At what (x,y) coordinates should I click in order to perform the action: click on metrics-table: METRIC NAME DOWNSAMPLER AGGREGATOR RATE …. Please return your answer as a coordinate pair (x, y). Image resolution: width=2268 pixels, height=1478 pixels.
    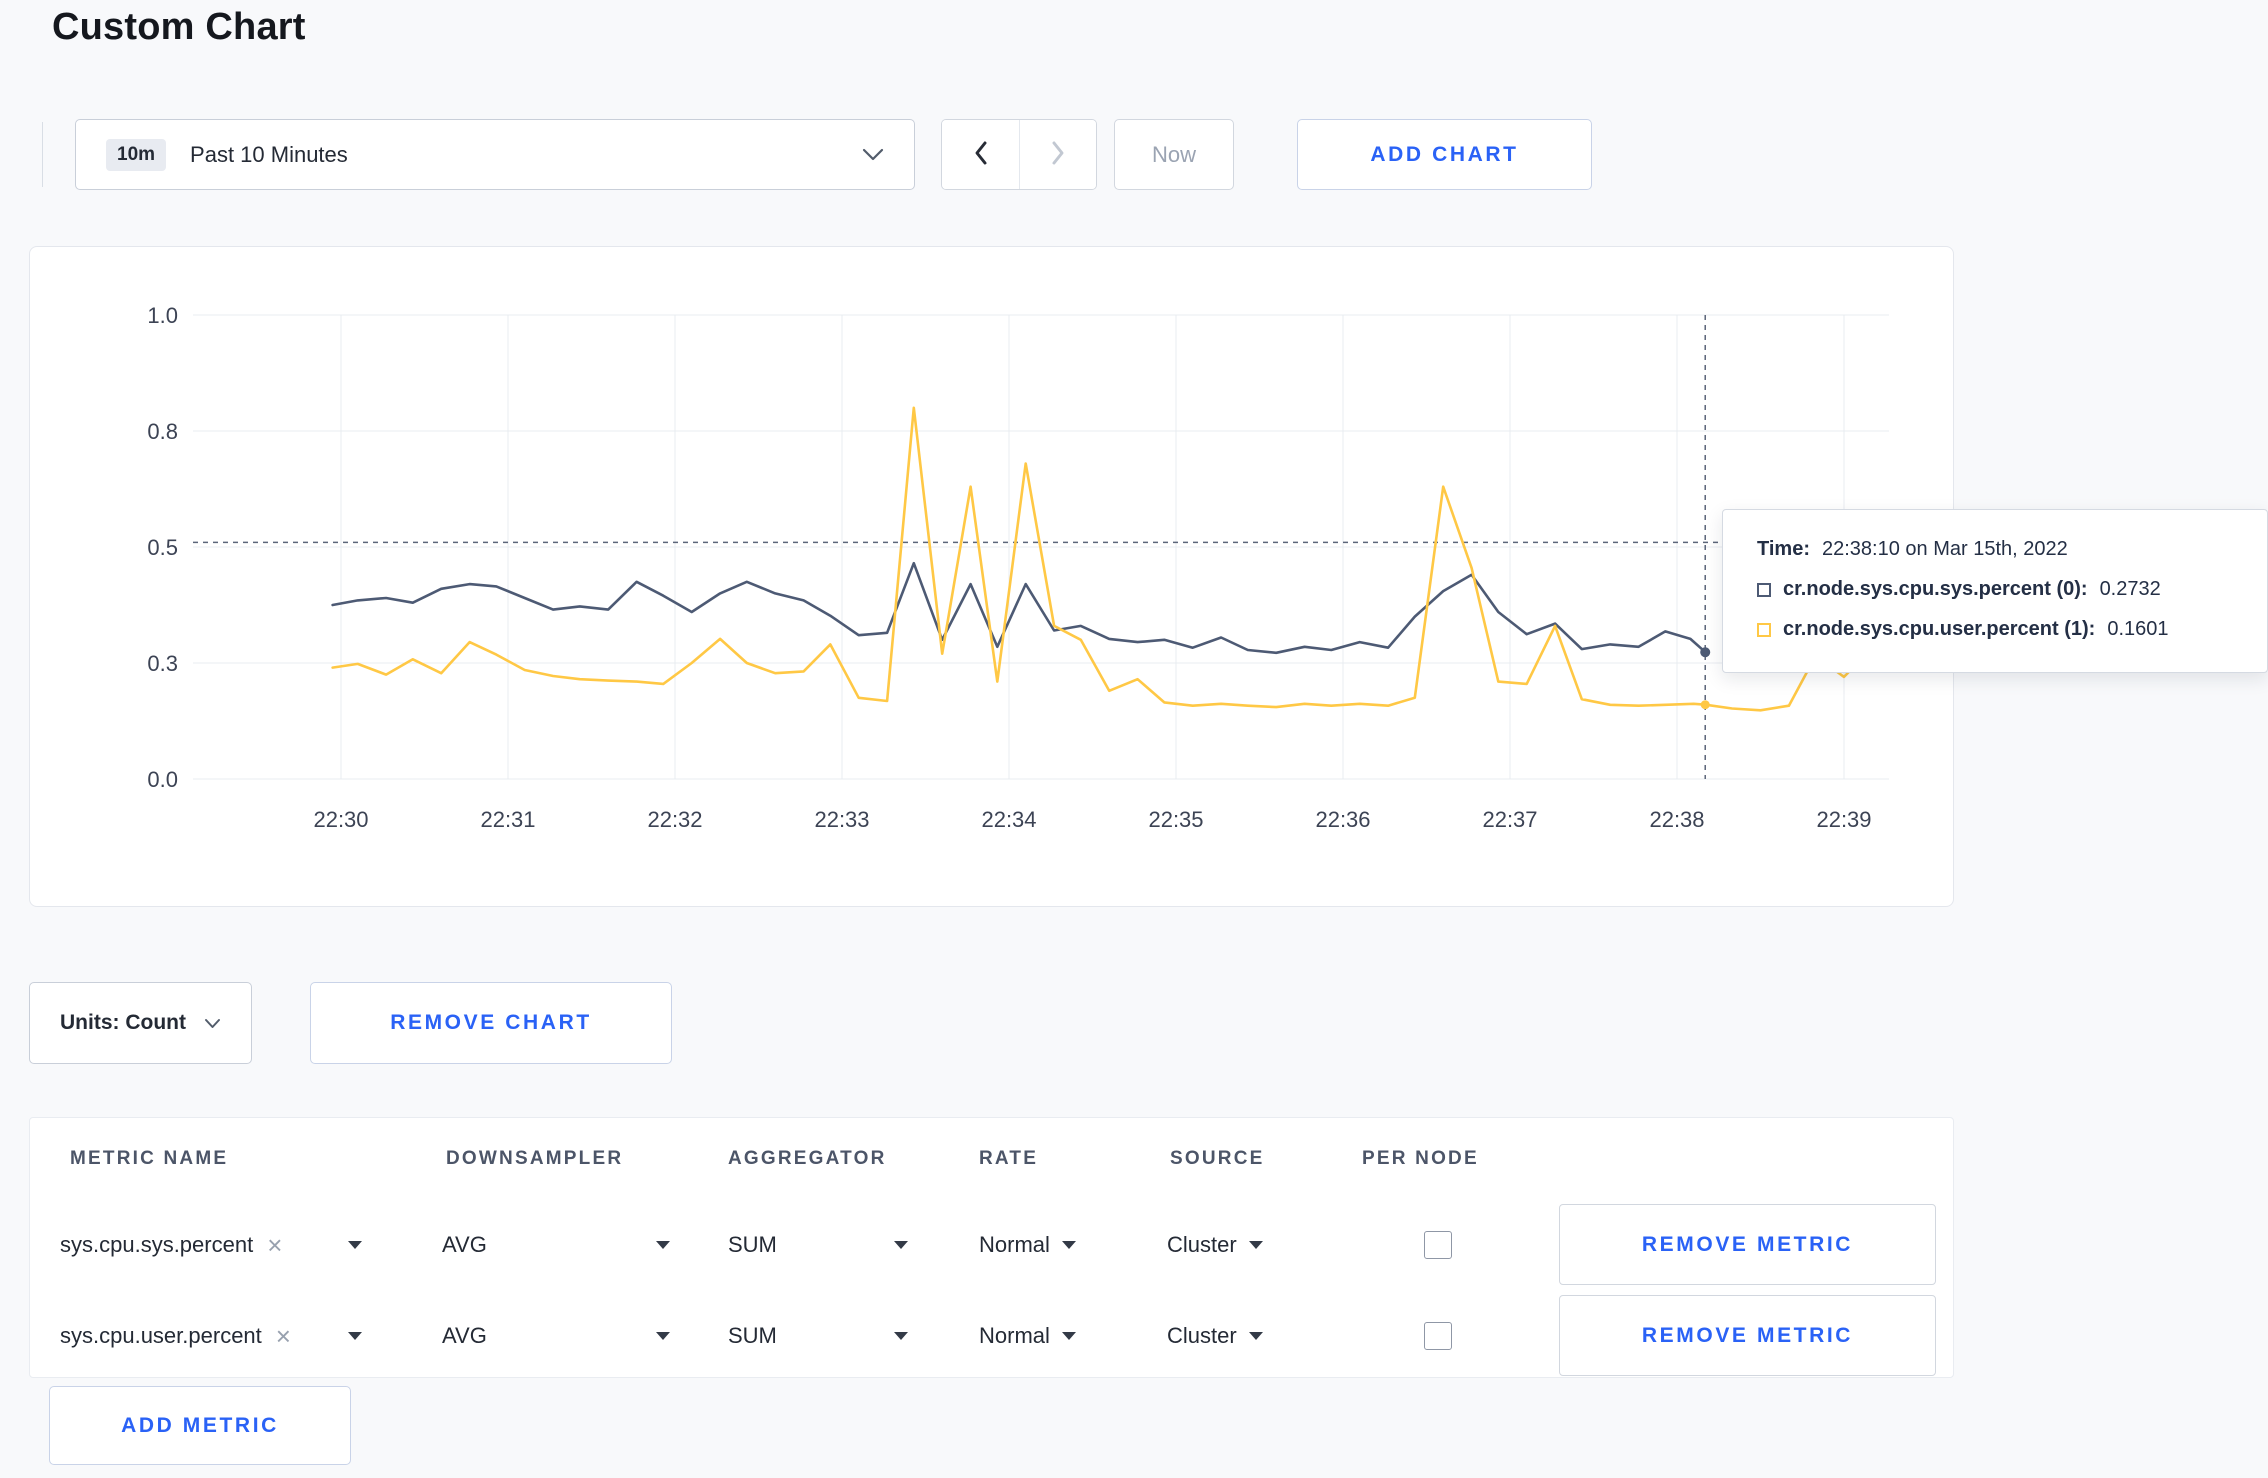
    Looking at the image, I should click on (991, 1247).